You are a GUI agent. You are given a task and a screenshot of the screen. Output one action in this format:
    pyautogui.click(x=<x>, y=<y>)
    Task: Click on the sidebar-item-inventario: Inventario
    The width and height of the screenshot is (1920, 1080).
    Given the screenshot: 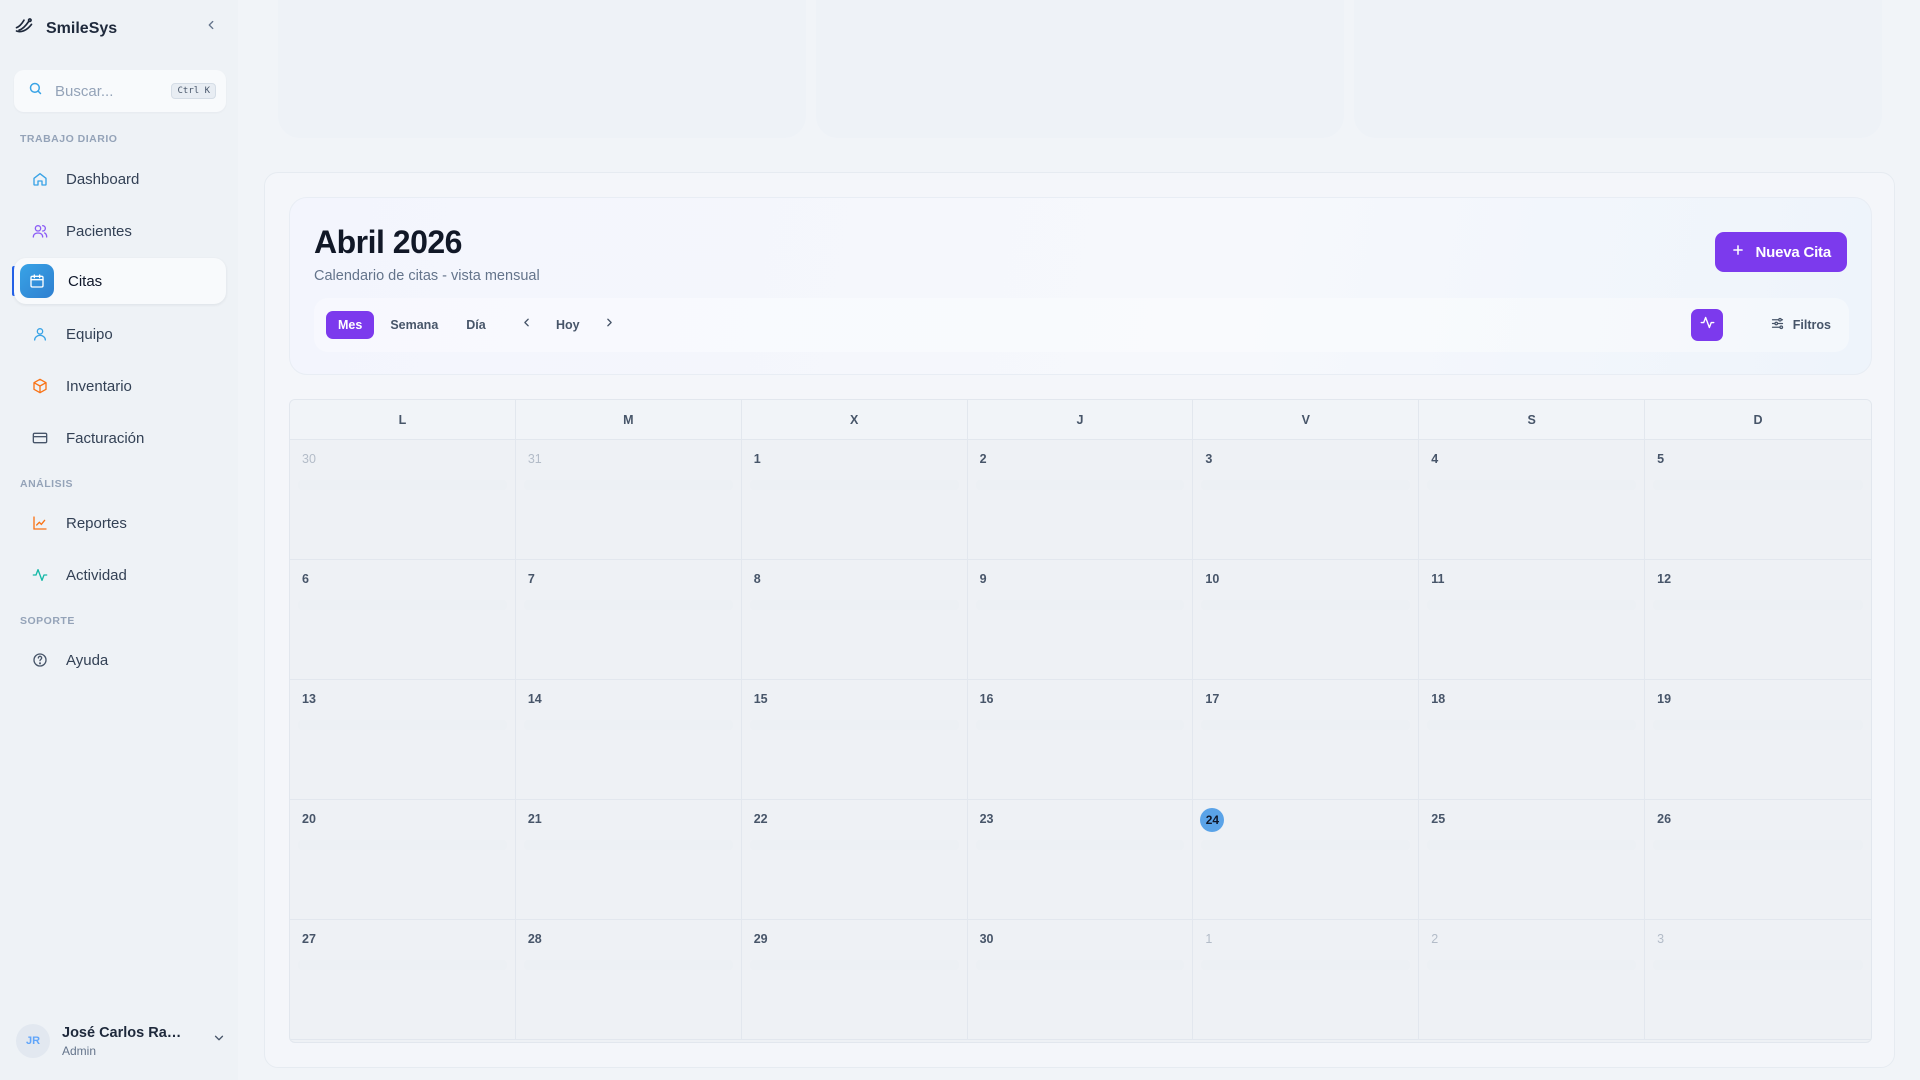 What is the action you would take?
    pyautogui.click(x=120, y=386)
    